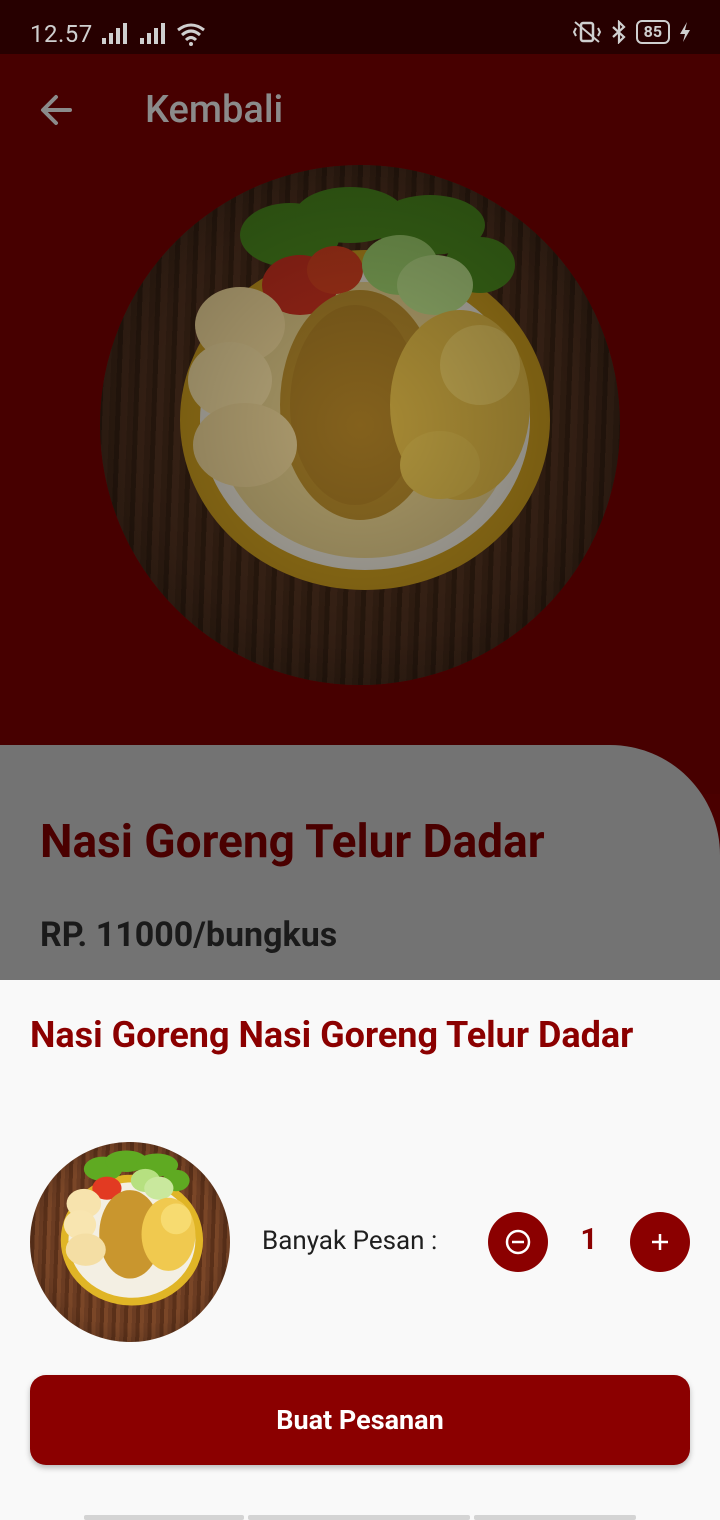 The width and height of the screenshot is (720, 1520). What do you see at coordinates (164, 1517) in the screenshot?
I see `nav-strip-left` at bounding box center [164, 1517].